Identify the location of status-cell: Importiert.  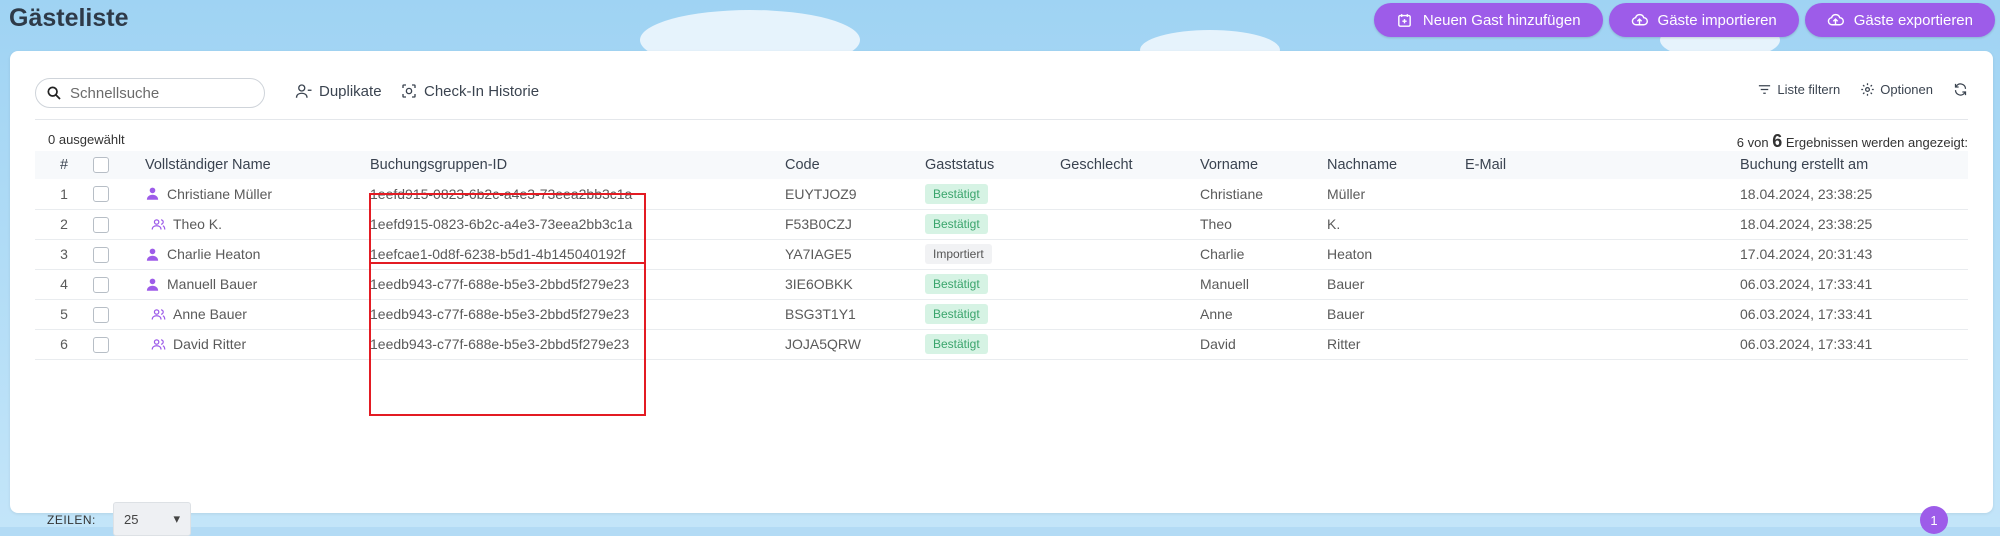
(992, 254).